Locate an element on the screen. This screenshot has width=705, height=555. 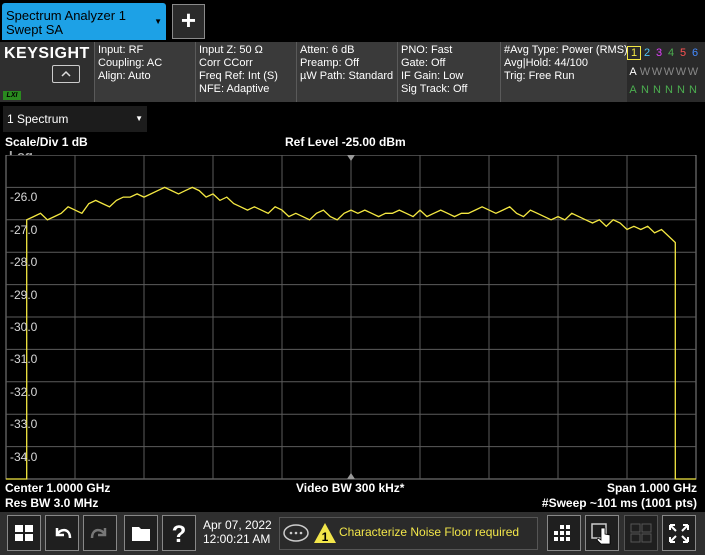
settings-input-group: Input: RF Coupling: AC Align: Auto is located at coordinates (144, 72).